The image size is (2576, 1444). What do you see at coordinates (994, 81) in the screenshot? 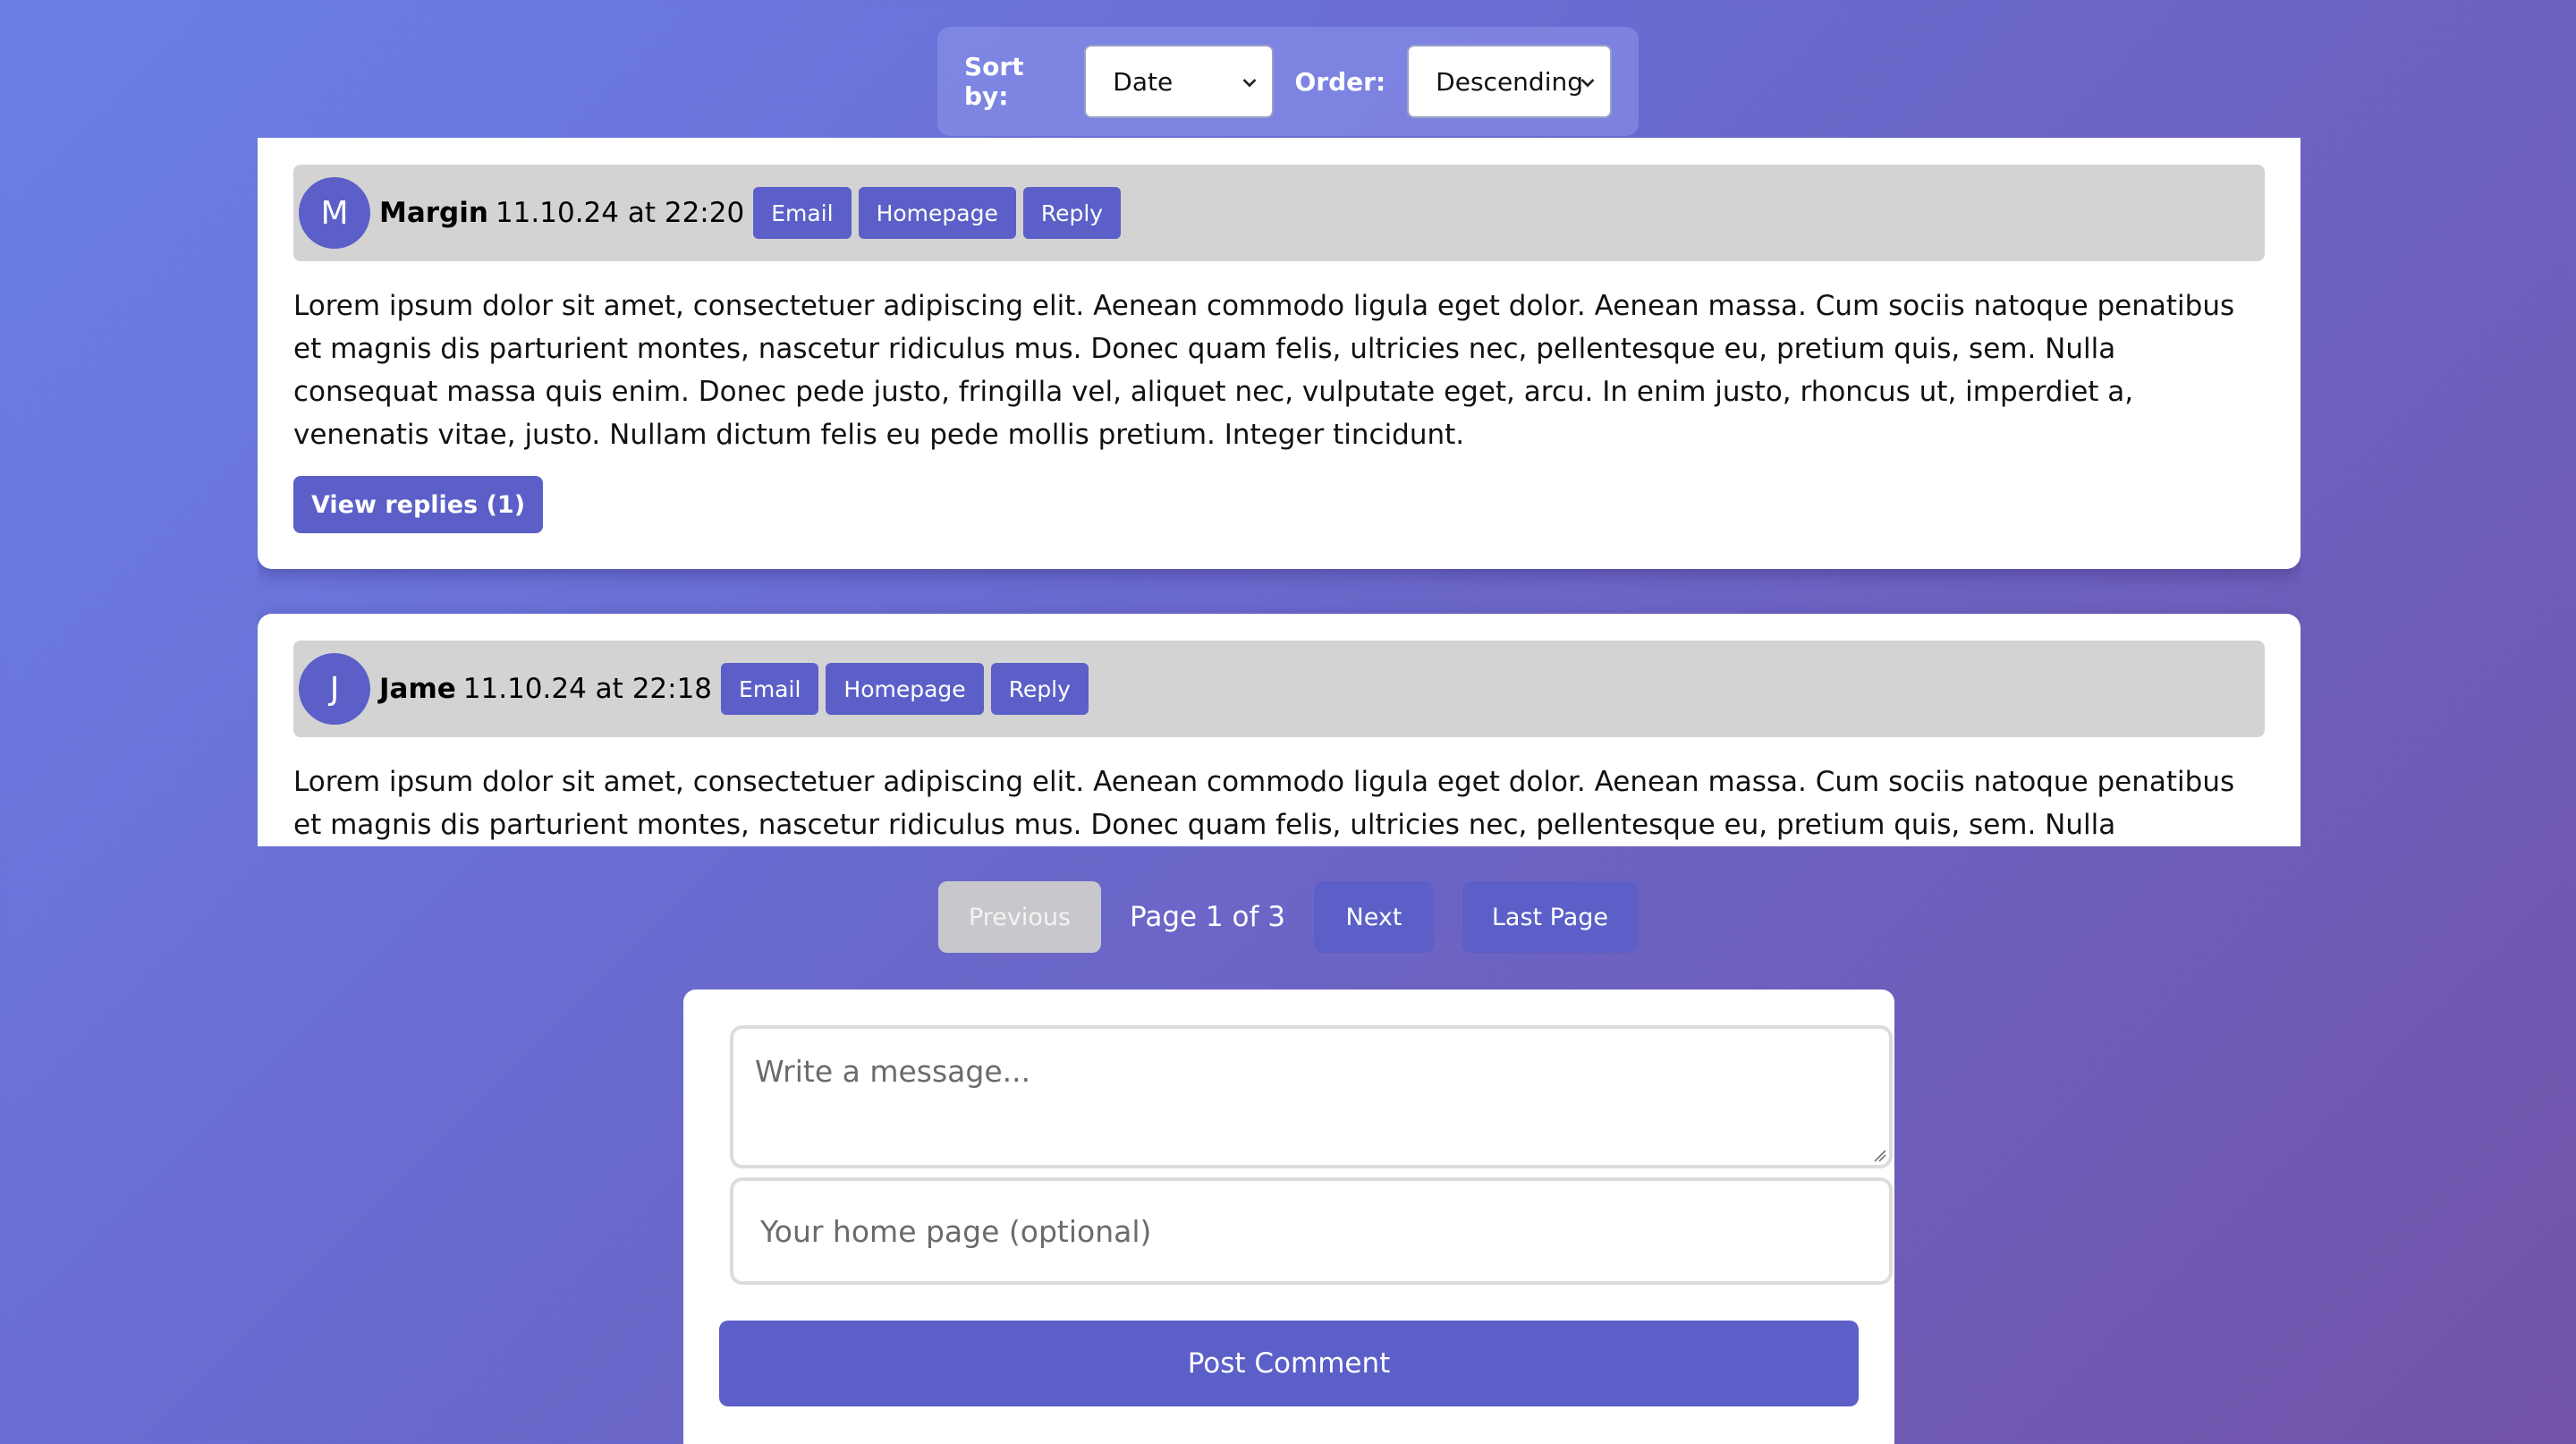
I see `sort-by-label: Sort by:` at bounding box center [994, 81].